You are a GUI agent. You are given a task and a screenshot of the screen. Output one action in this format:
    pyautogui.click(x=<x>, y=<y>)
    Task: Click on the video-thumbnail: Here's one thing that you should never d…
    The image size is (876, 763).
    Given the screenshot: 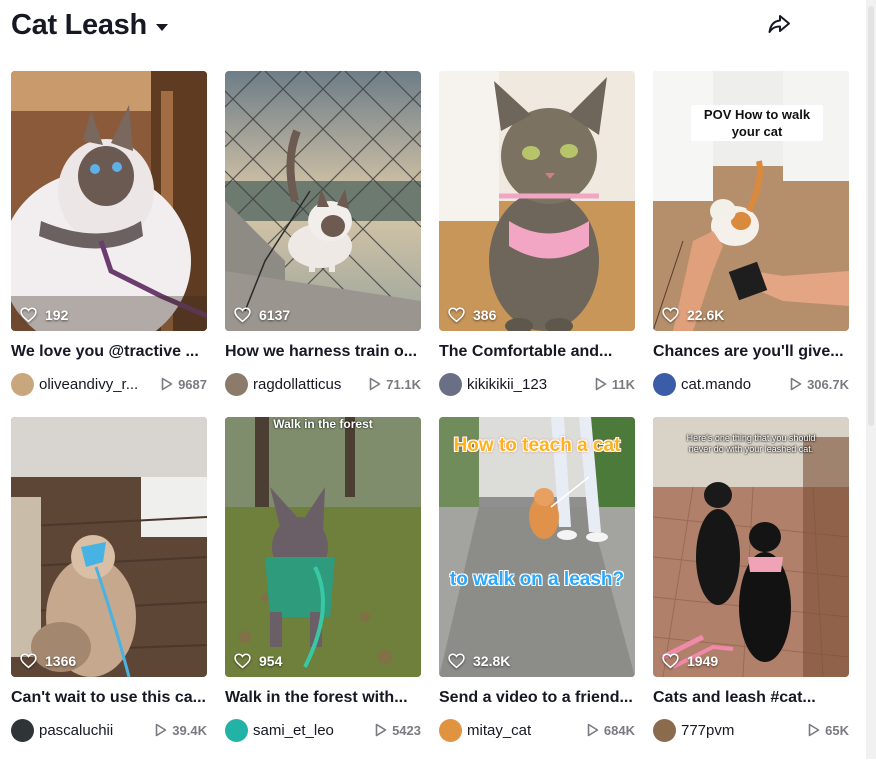 What is the action you would take?
    pyautogui.click(x=751, y=547)
    